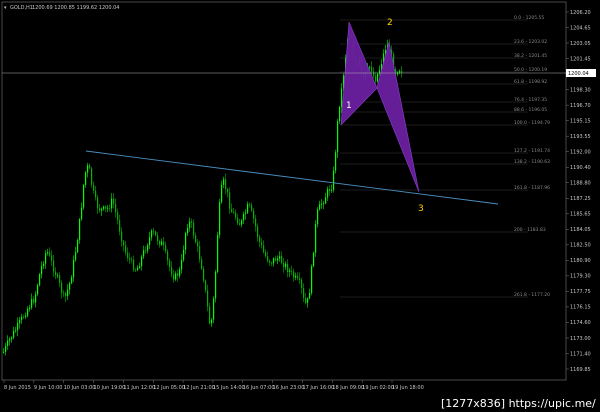 The width and height of the screenshot is (600, 412). What do you see at coordinates (390, 23) in the screenshot?
I see `pattern-point-2-label: 2` at bounding box center [390, 23].